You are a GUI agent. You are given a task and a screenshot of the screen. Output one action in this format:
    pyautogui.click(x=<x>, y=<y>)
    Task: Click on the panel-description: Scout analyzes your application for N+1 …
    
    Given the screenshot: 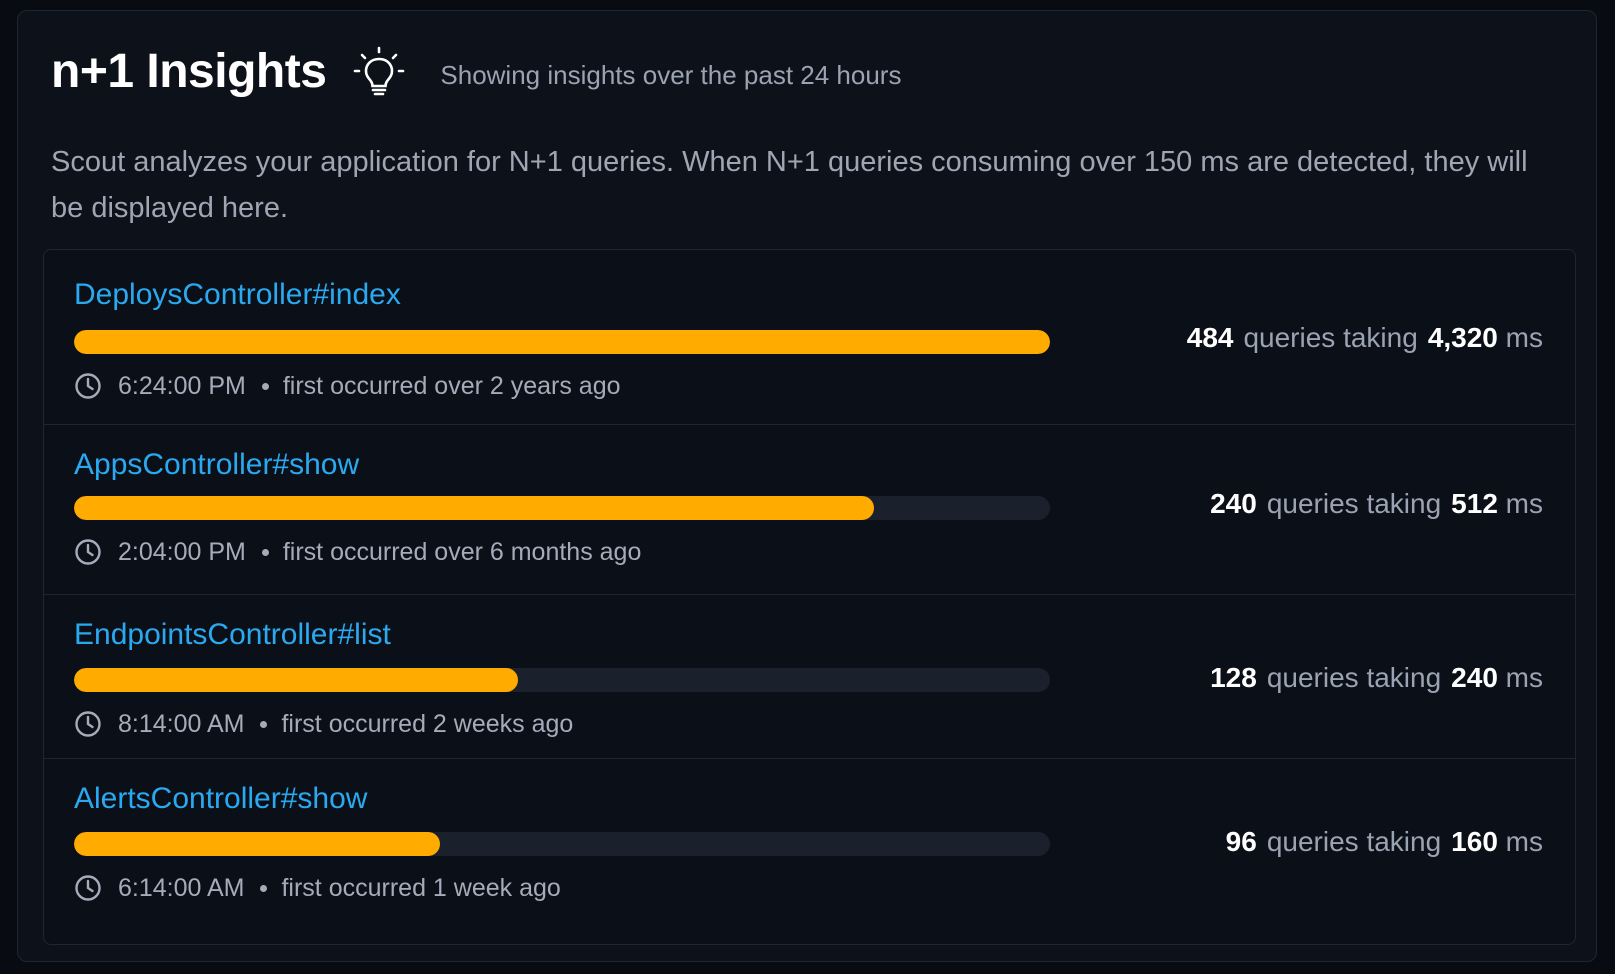 What is the action you would take?
    pyautogui.click(x=789, y=185)
    